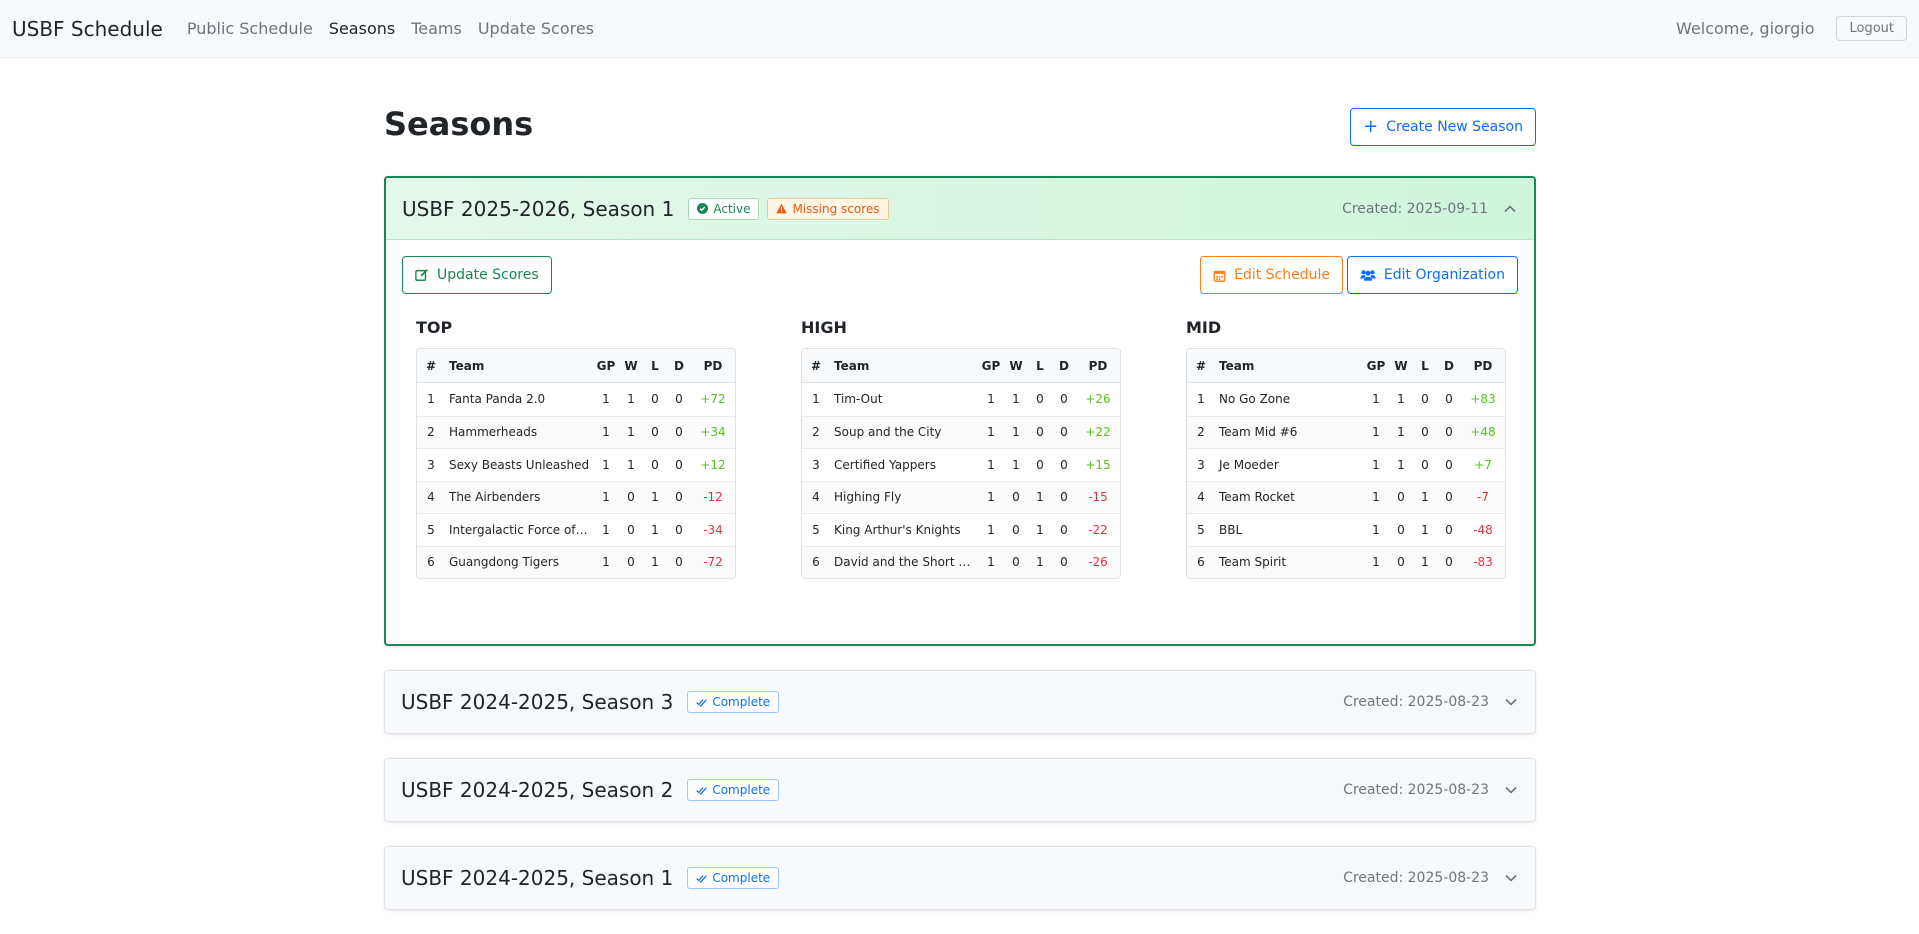 Image resolution: width=1919 pixels, height=934 pixels. What do you see at coordinates (1432, 275) in the screenshot?
I see `edit-organization-button: Edit Organization` at bounding box center [1432, 275].